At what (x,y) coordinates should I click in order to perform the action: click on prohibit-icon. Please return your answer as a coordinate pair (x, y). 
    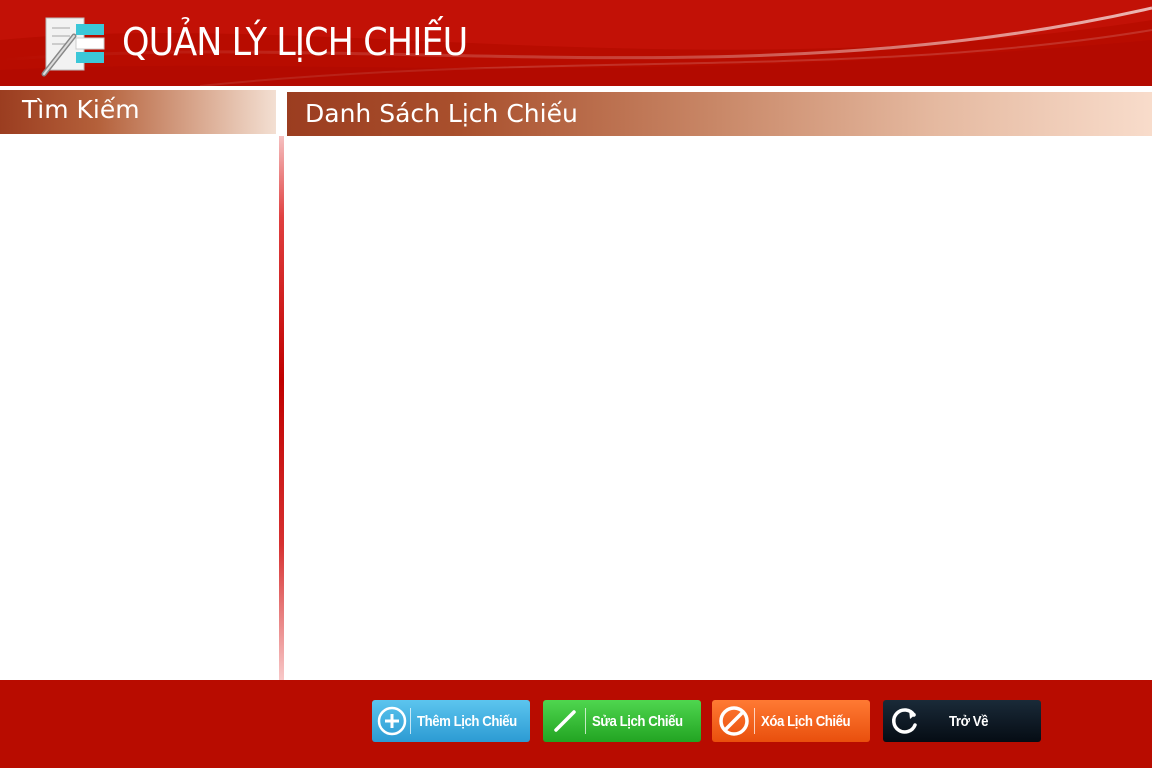
    Looking at the image, I should click on (734, 721).